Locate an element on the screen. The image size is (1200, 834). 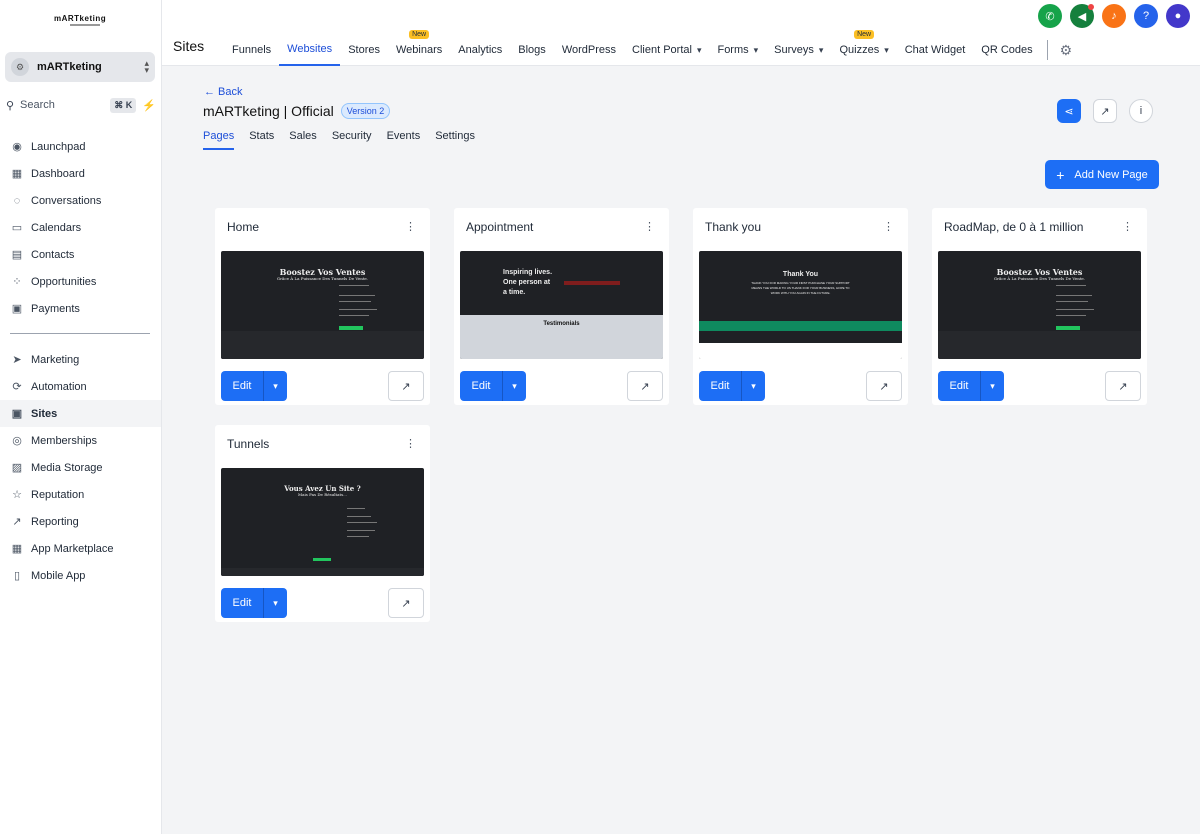
sidebar-item-calendars: ▭ Calendars is located at coordinates (80, 227).